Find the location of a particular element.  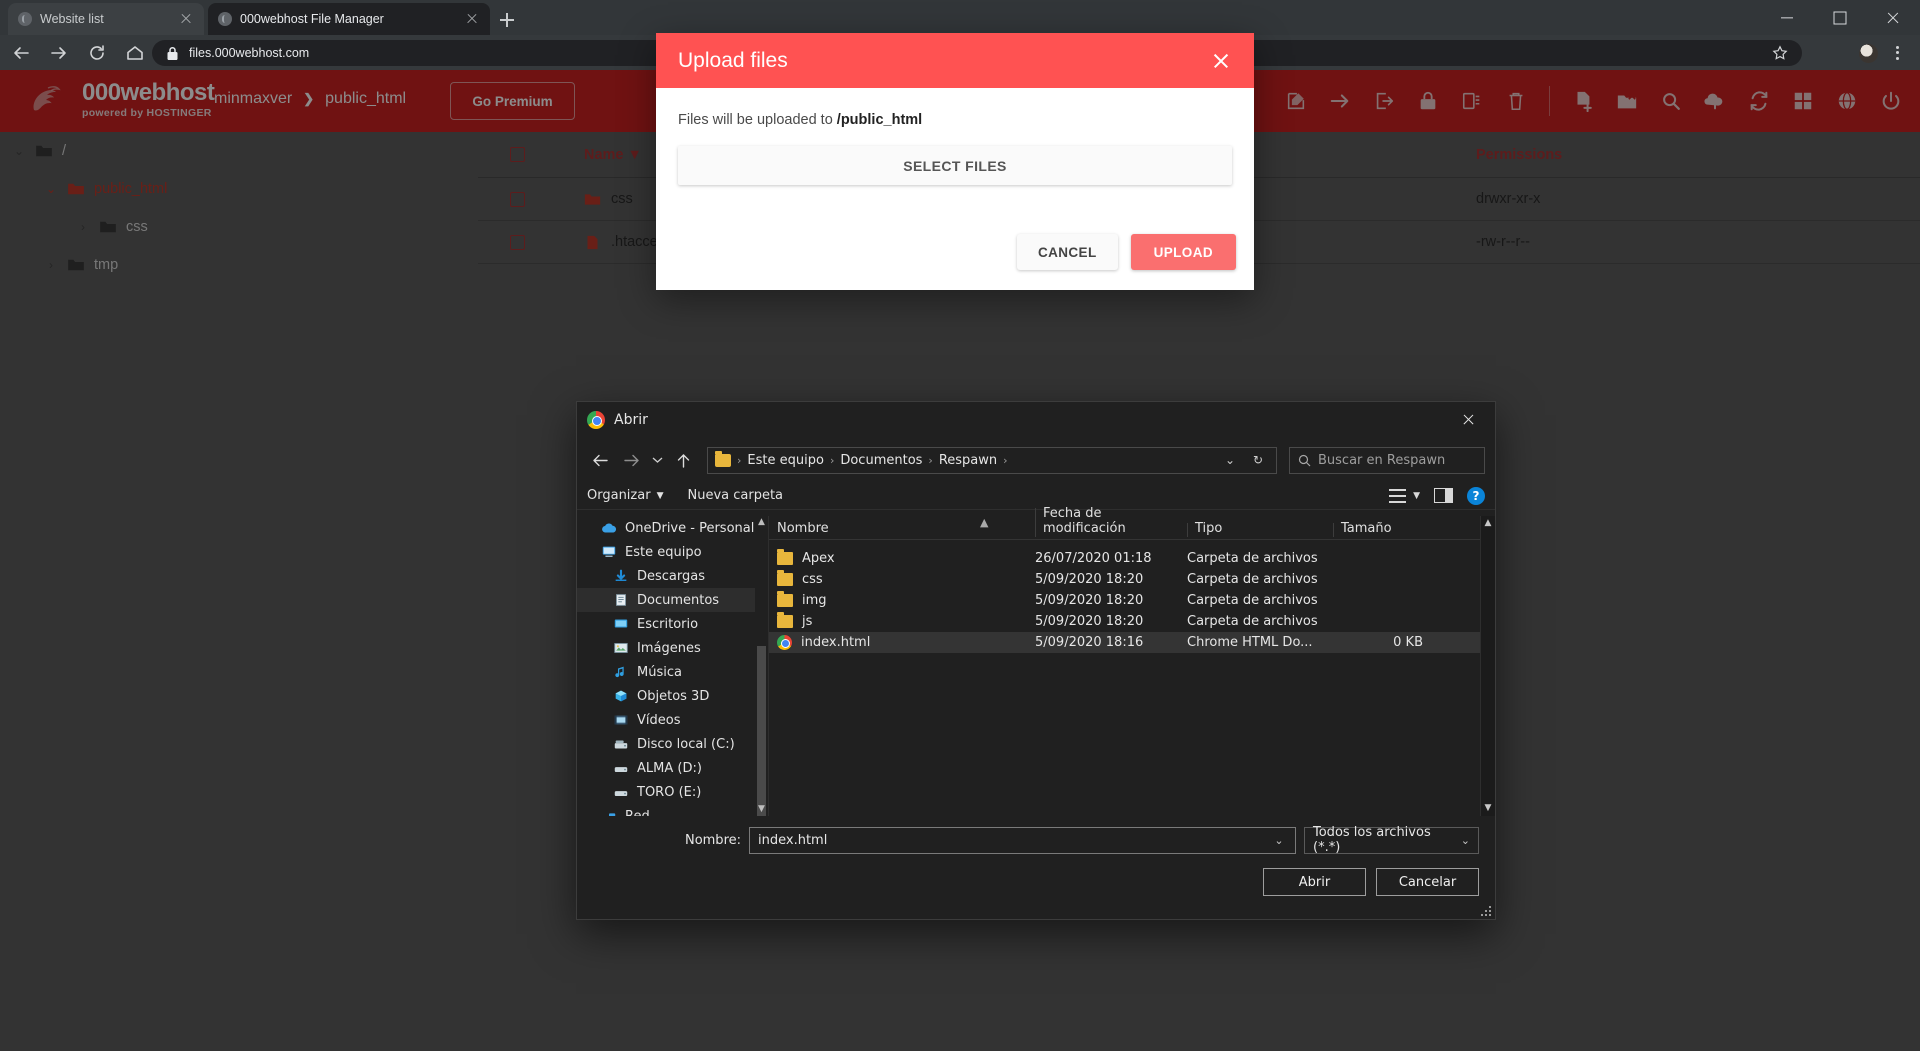

tab-title: Website list is located at coordinates (72, 19).